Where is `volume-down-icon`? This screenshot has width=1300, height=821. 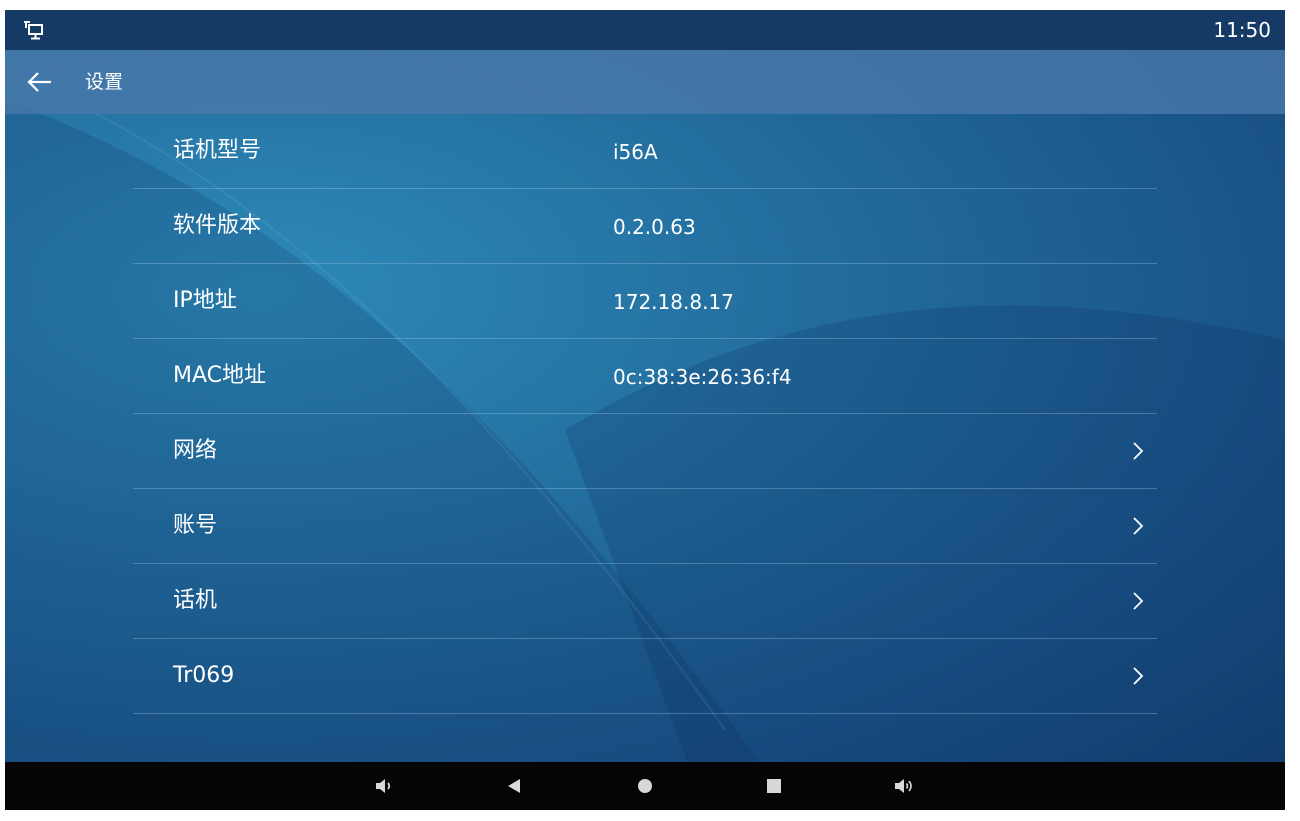
volume-down-icon is located at coordinates (383, 786).